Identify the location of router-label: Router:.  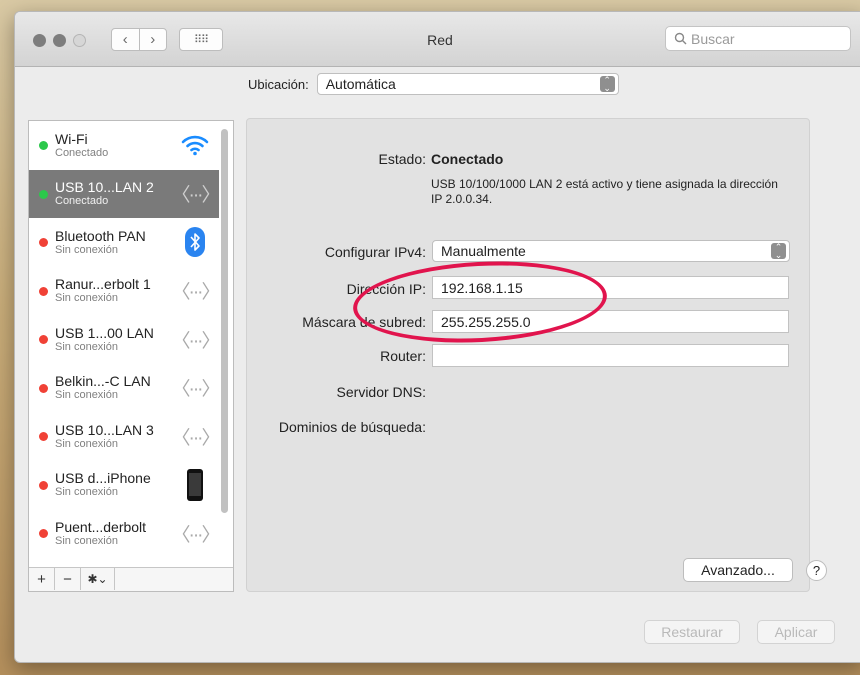
(403, 356).